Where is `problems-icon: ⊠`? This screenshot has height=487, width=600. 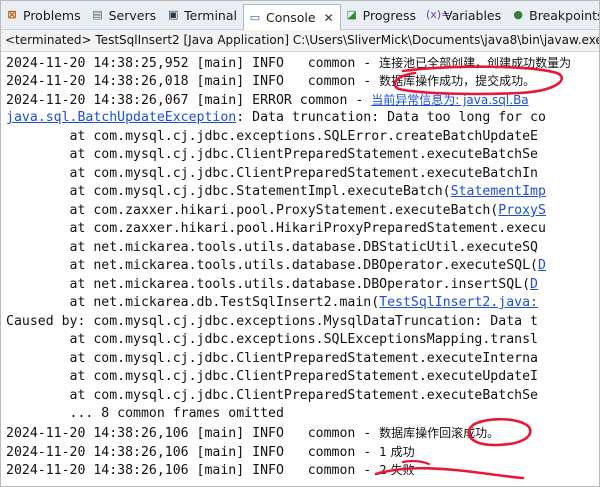 problems-icon: ⊠ is located at coordinates (12, 14).